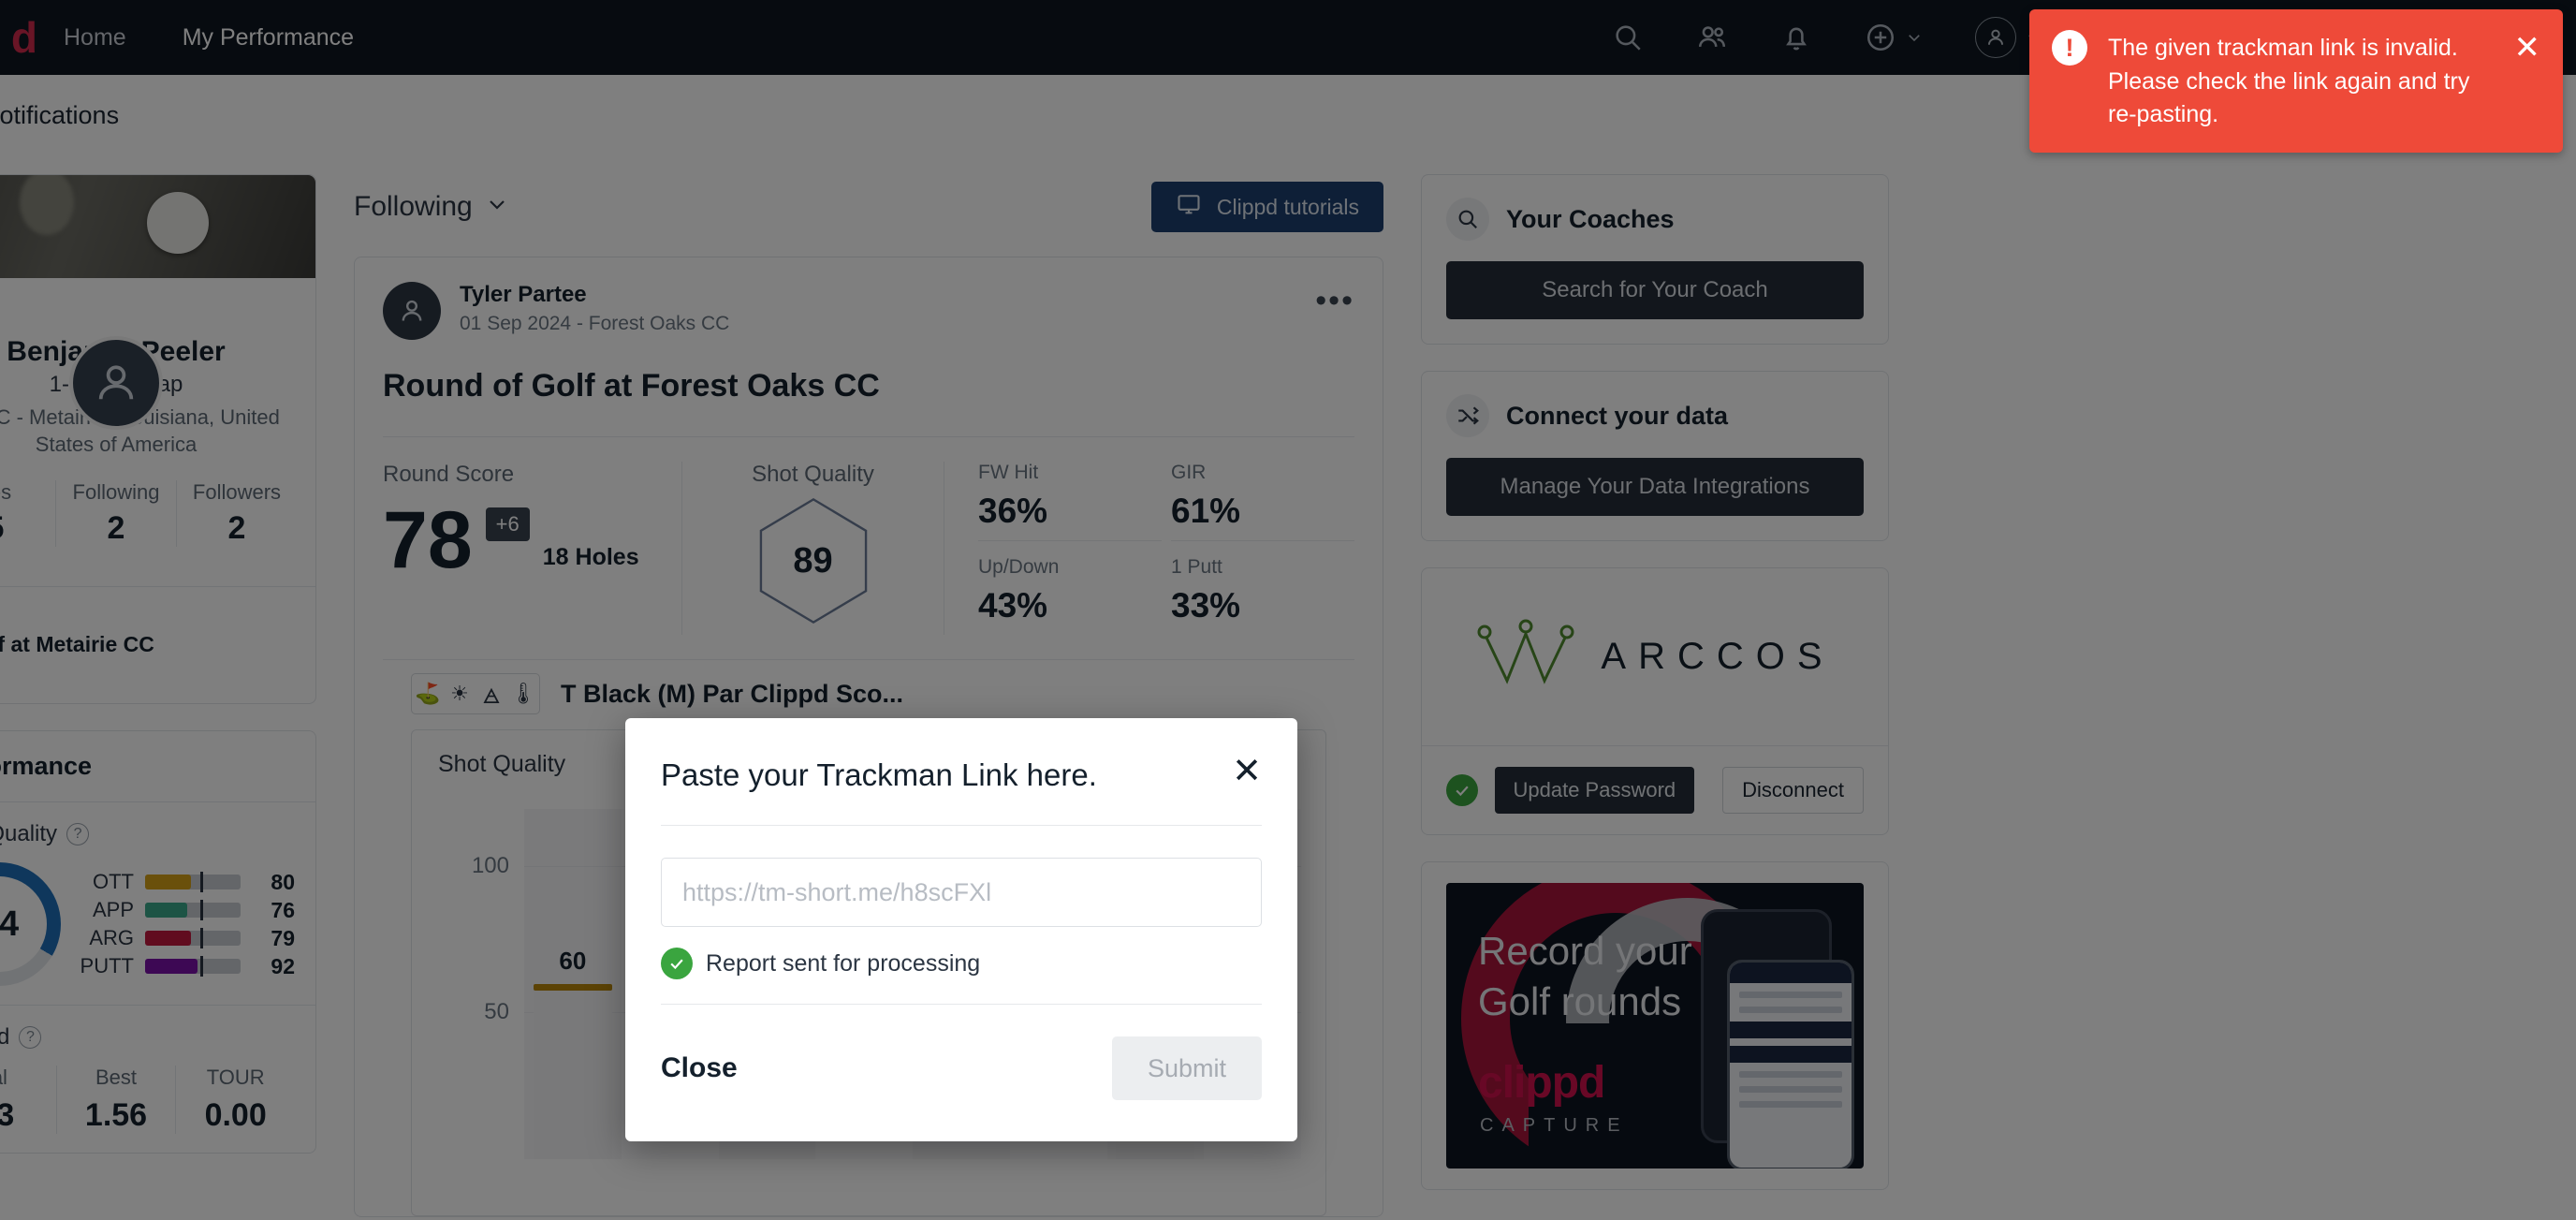 This screenshot has width=2576, height=1220. I want to click on modal-body: Report sent for processing, so click(962, 902).